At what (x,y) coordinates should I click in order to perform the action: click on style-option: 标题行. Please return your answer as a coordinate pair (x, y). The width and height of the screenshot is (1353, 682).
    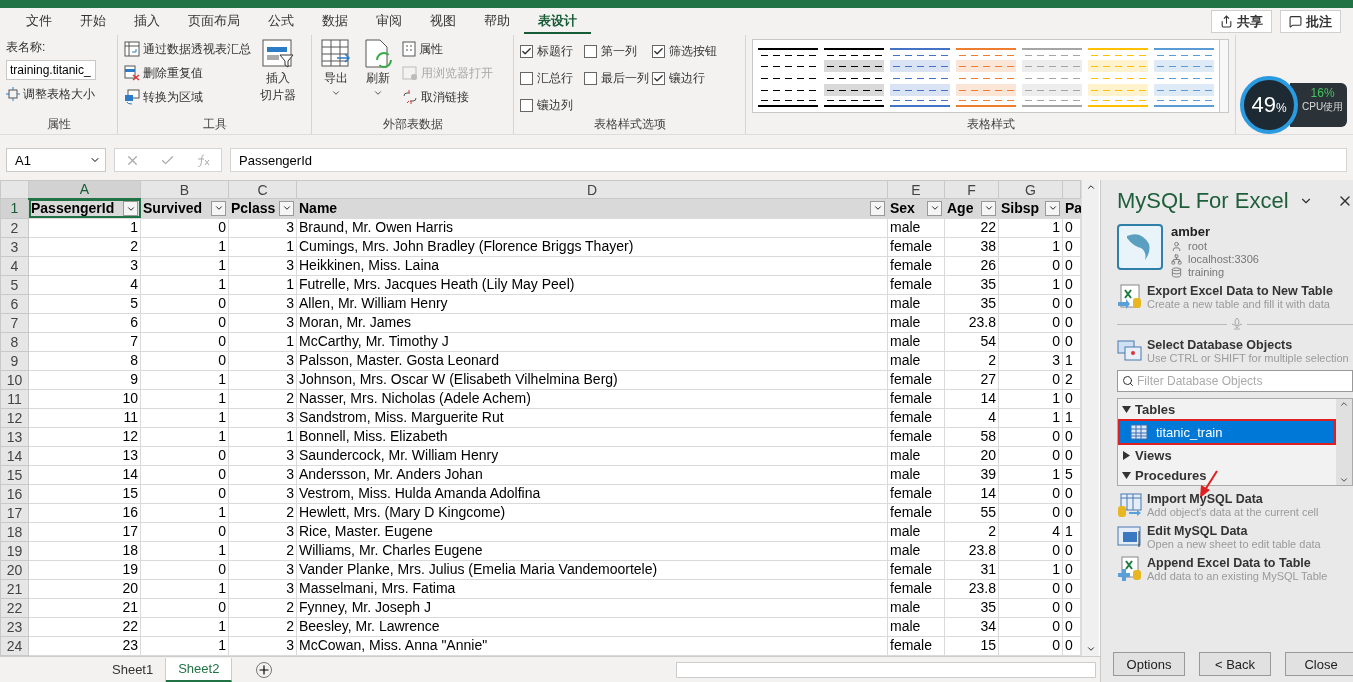
    Looking at the image, I should click on (552, 51).